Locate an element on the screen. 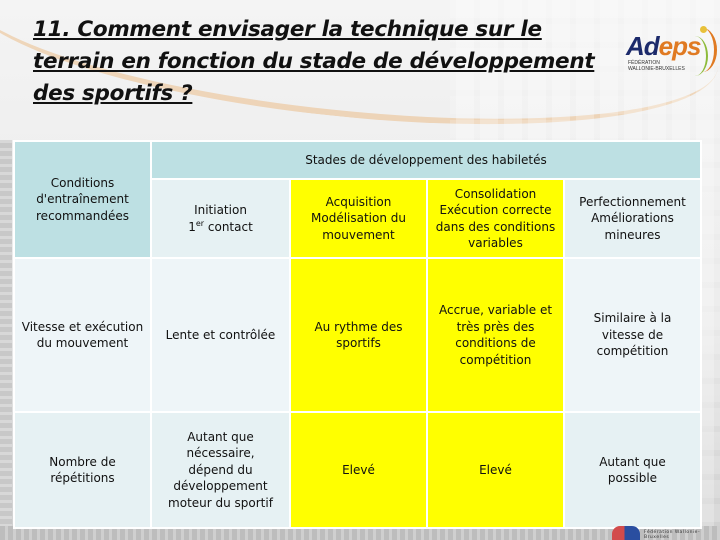  background-left-band is located at coordinates (6, 340).